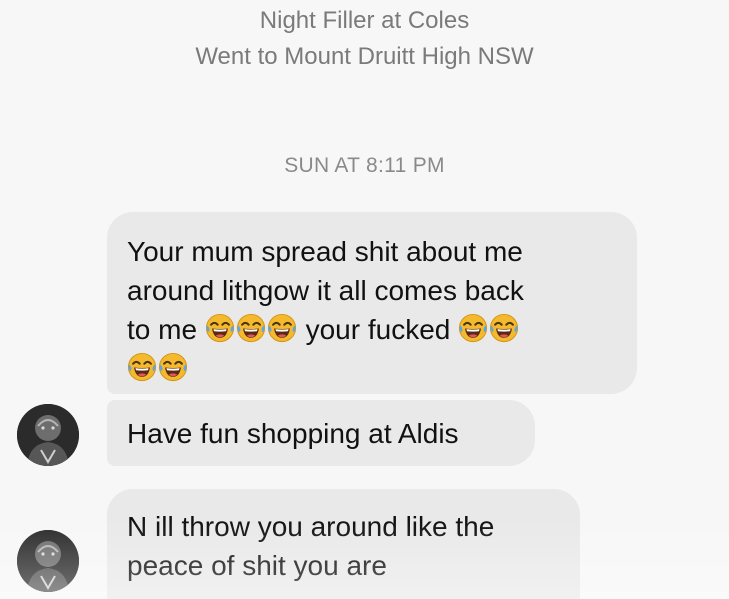 Image resolution: width=729 pixels, height=599 pixels. I want to click on message-line, so click(373, 368).